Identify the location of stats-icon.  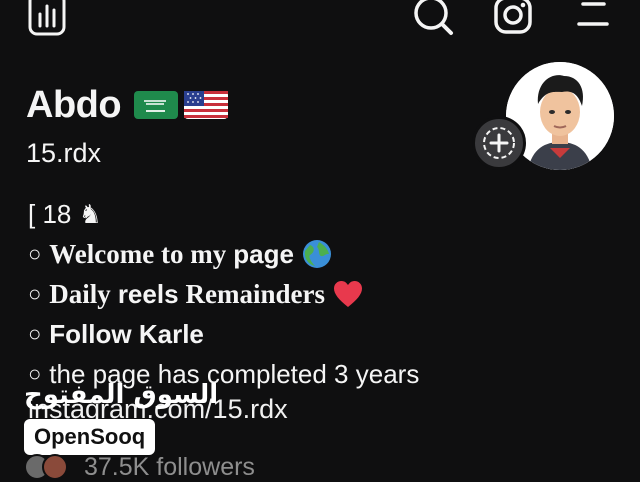
(47, 18).